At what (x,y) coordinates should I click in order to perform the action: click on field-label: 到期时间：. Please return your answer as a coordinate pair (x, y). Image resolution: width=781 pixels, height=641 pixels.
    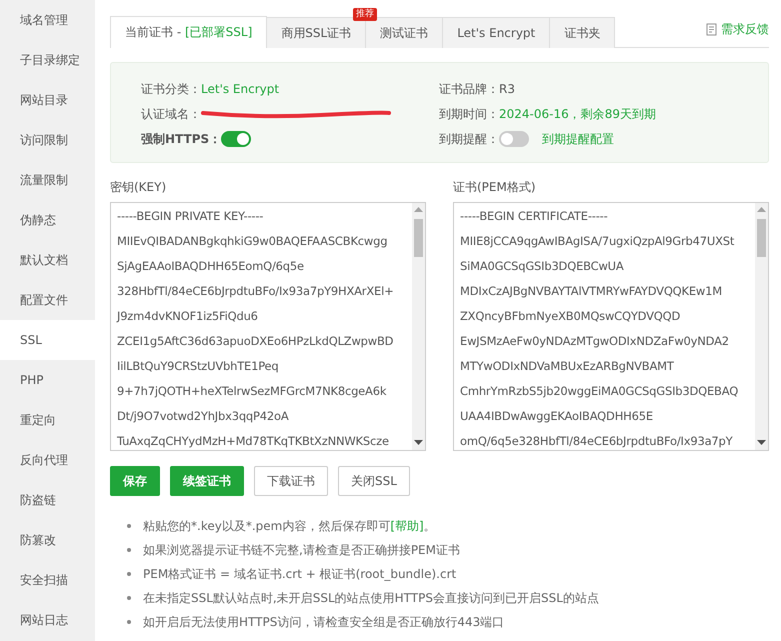
    Looking at the image, I should click on (469, 114).